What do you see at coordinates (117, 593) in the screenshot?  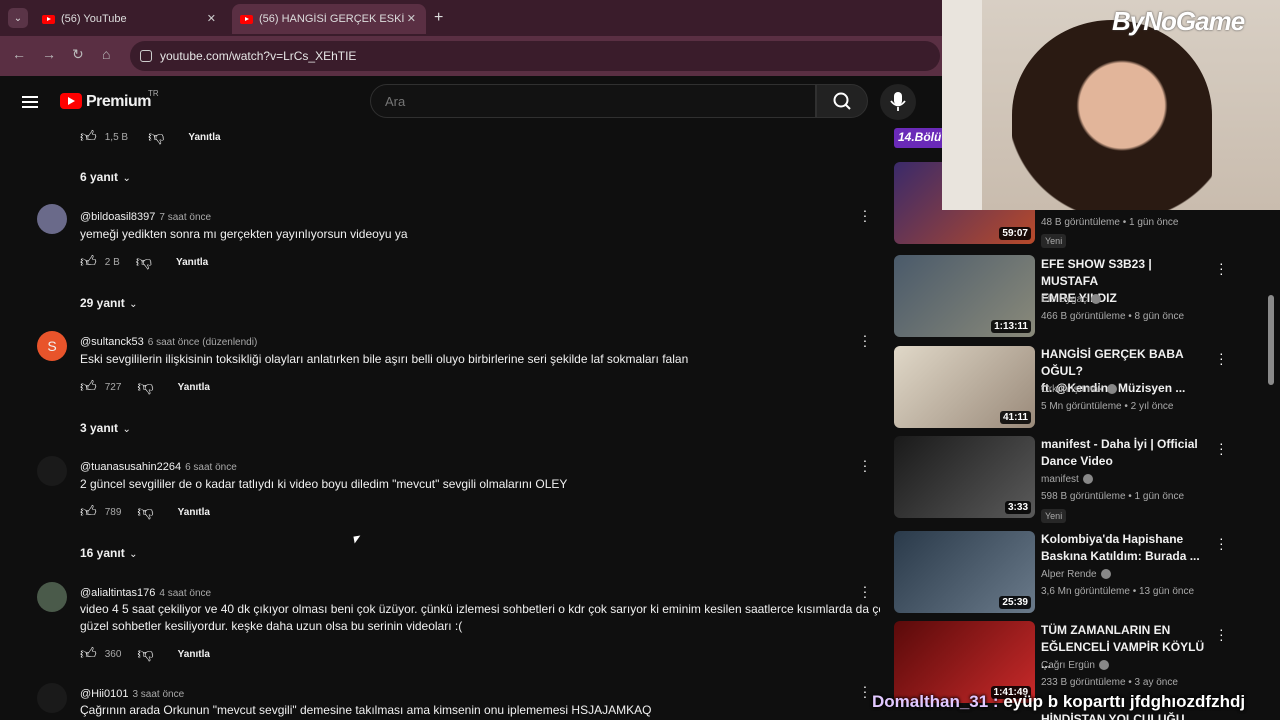 I see `comment-author: @alialtintas176` at bounding box center [117, 593].